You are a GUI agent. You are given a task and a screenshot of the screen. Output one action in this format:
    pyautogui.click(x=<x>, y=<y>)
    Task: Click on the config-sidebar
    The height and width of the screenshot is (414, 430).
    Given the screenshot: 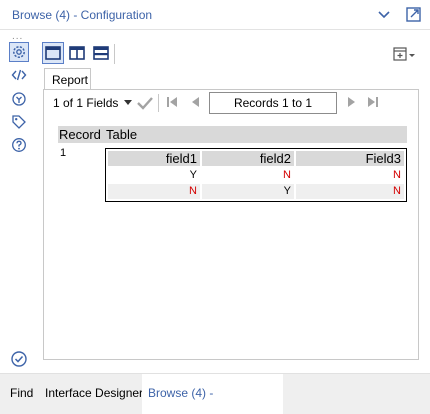 What is the action you would take?
    pyautogui.click(x=18, y=208)
    